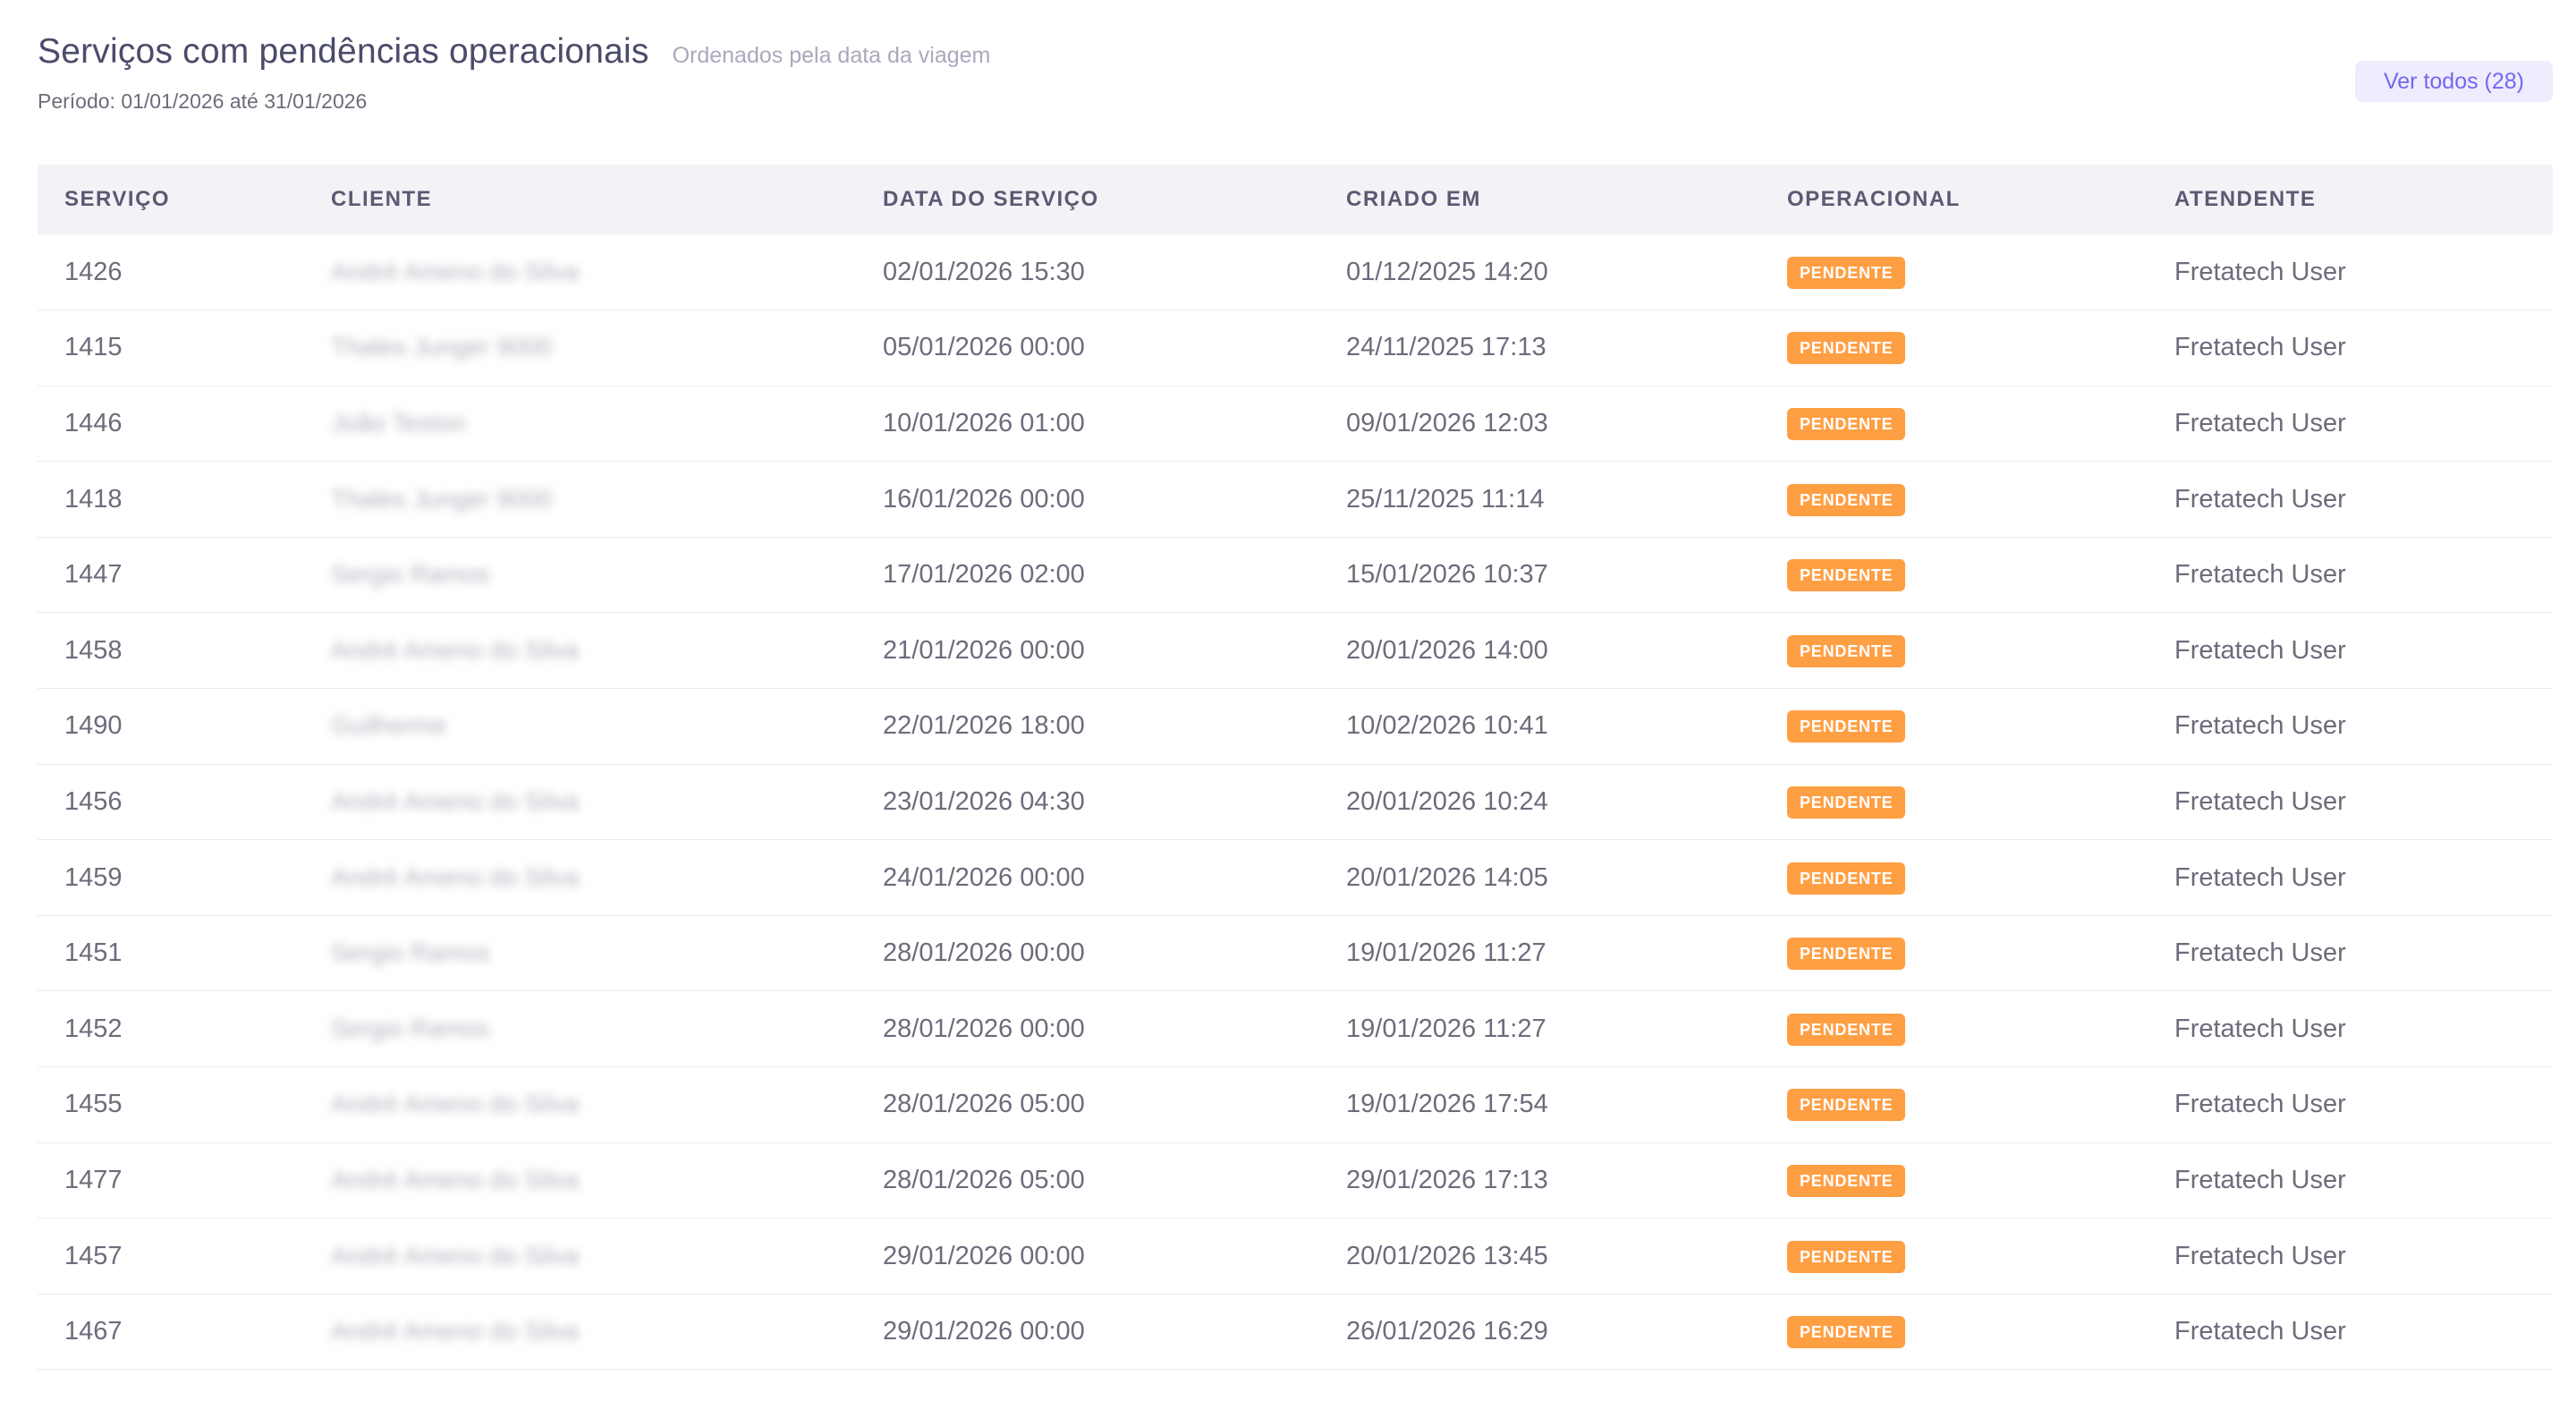  What do you see at coordinates (93, 347) in the screenshot?
I see `cell-service: 1415` at bounding box center [93, 347].